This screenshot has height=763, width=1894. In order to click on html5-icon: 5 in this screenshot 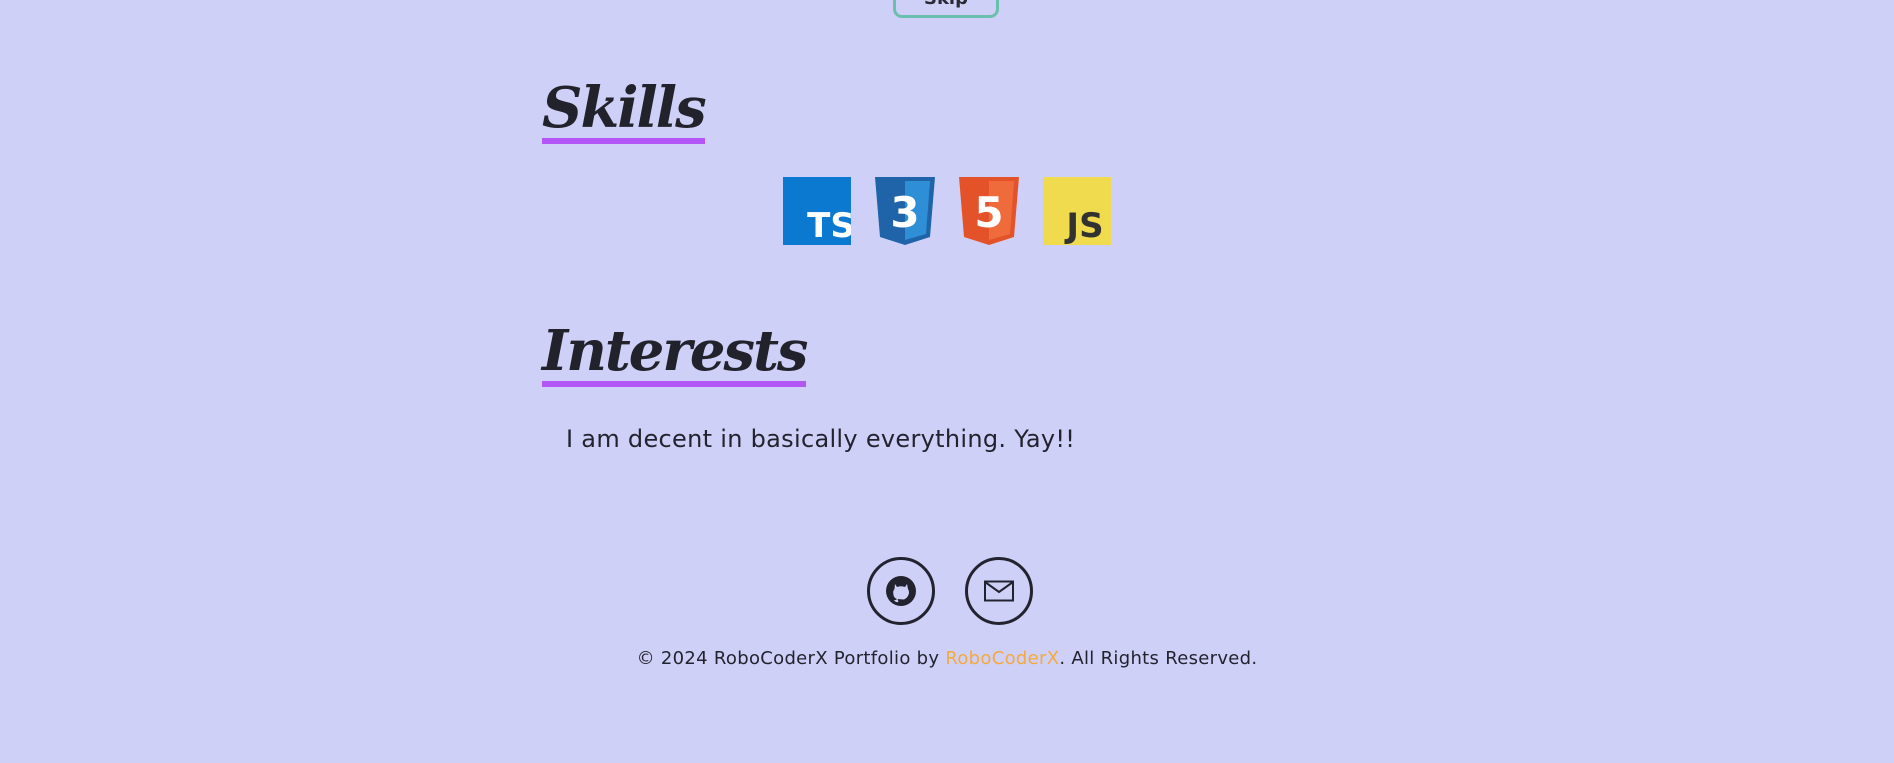, I will do `click(989, 211)`.